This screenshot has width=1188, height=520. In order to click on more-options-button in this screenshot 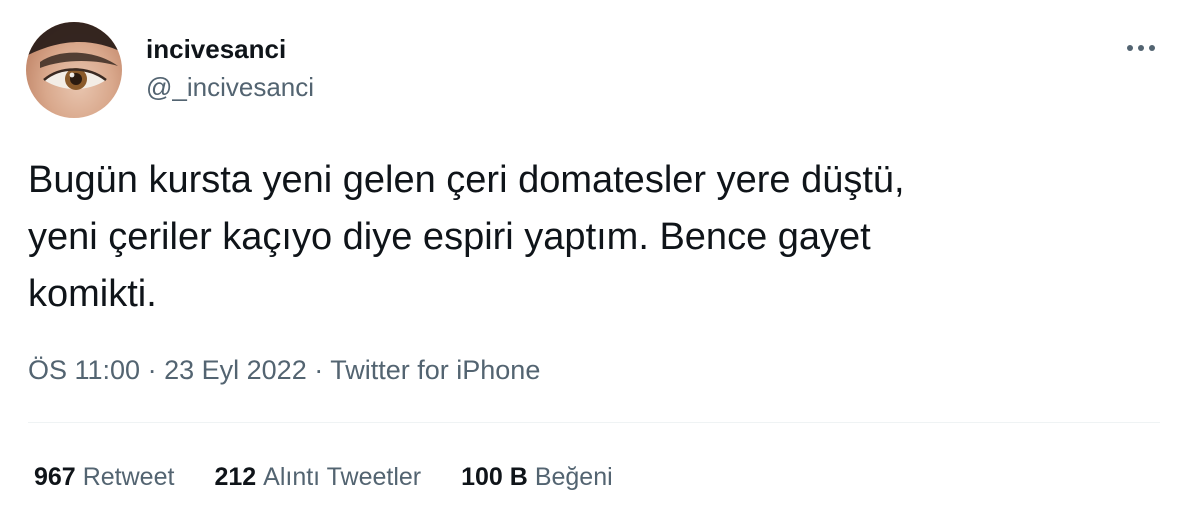, I will do `click(1141, 48)`.